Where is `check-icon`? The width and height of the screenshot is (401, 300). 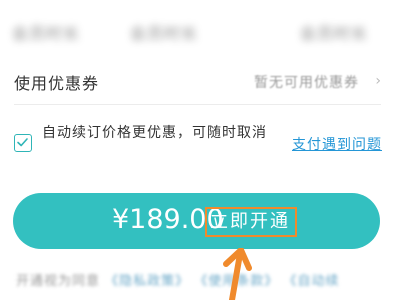 check-icon is located at coordinates (22, 142).